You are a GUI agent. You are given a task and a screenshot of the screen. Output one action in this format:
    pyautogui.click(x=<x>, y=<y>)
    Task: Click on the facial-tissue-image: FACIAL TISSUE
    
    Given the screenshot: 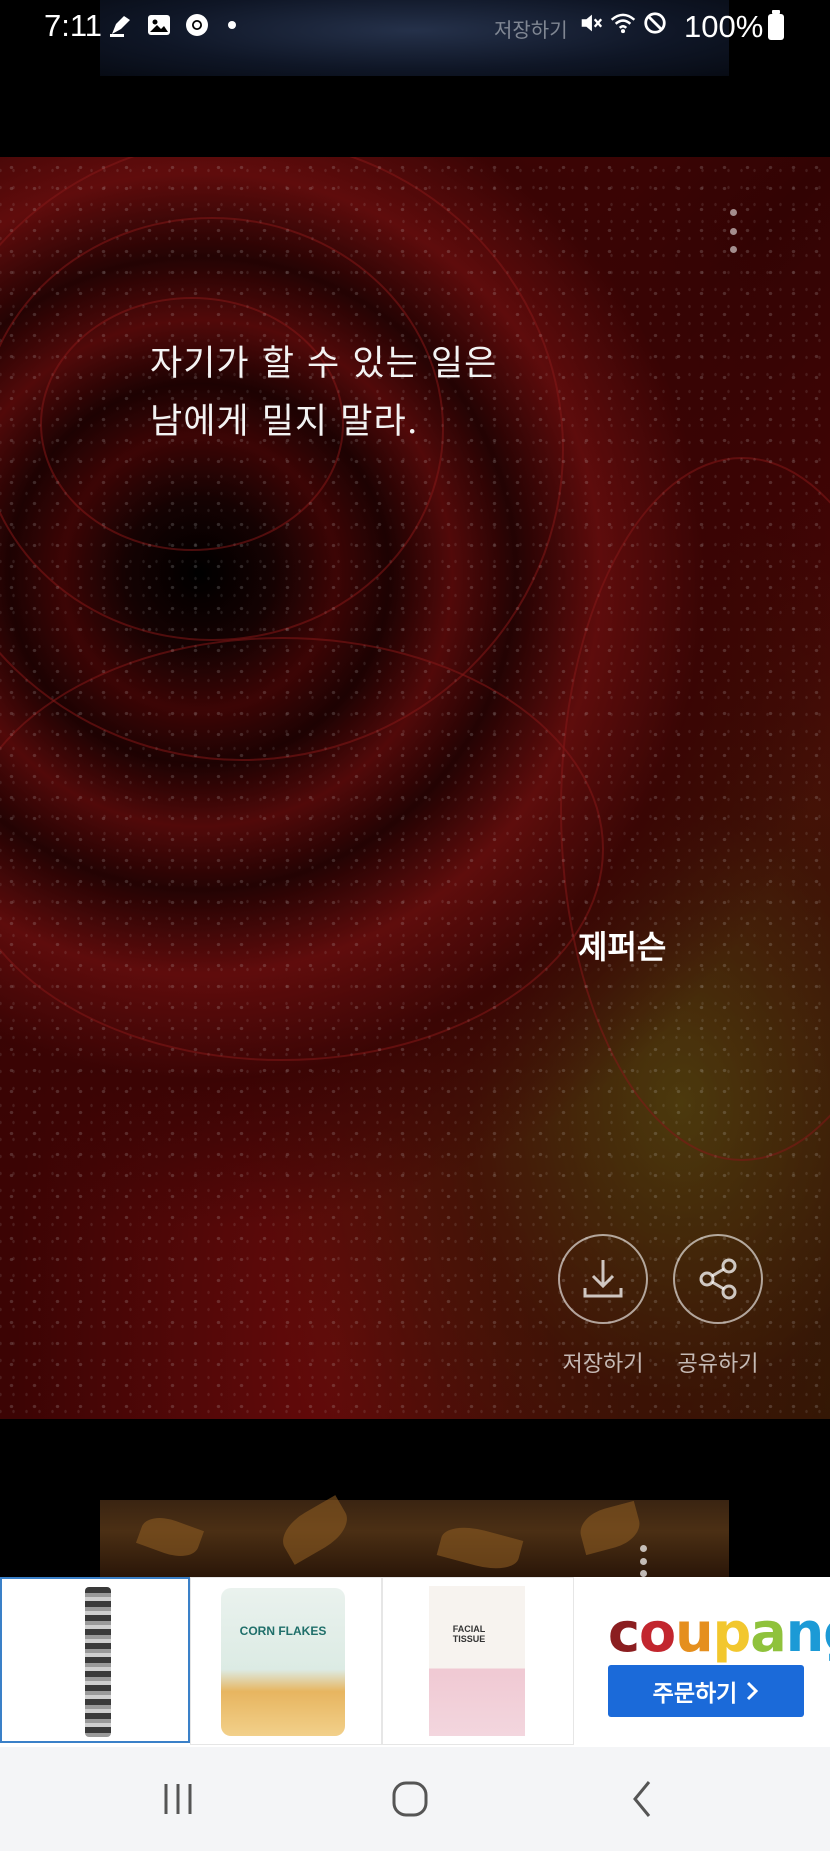 What is the action you would take?
    pyautogui.click(x=477, y=1661)
    